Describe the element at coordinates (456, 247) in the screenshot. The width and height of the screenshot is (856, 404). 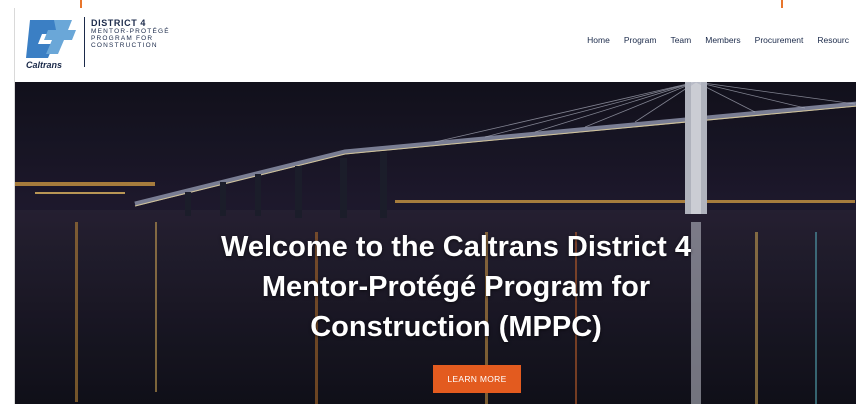
I see `hero-heading-line-1: Welcome to the Caltrans District 4` at that location.